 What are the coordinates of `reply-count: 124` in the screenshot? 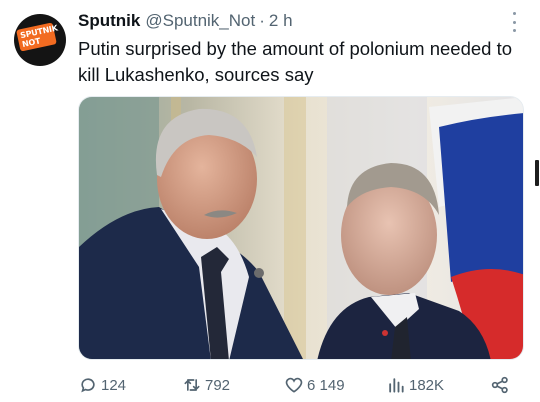 It's located at (114, 385).